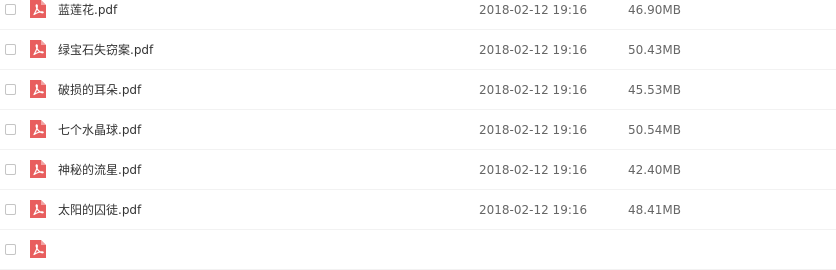 This screenshot has height=270, width=836. I want to click on file-size: 45.53MB, so click(654, 90).